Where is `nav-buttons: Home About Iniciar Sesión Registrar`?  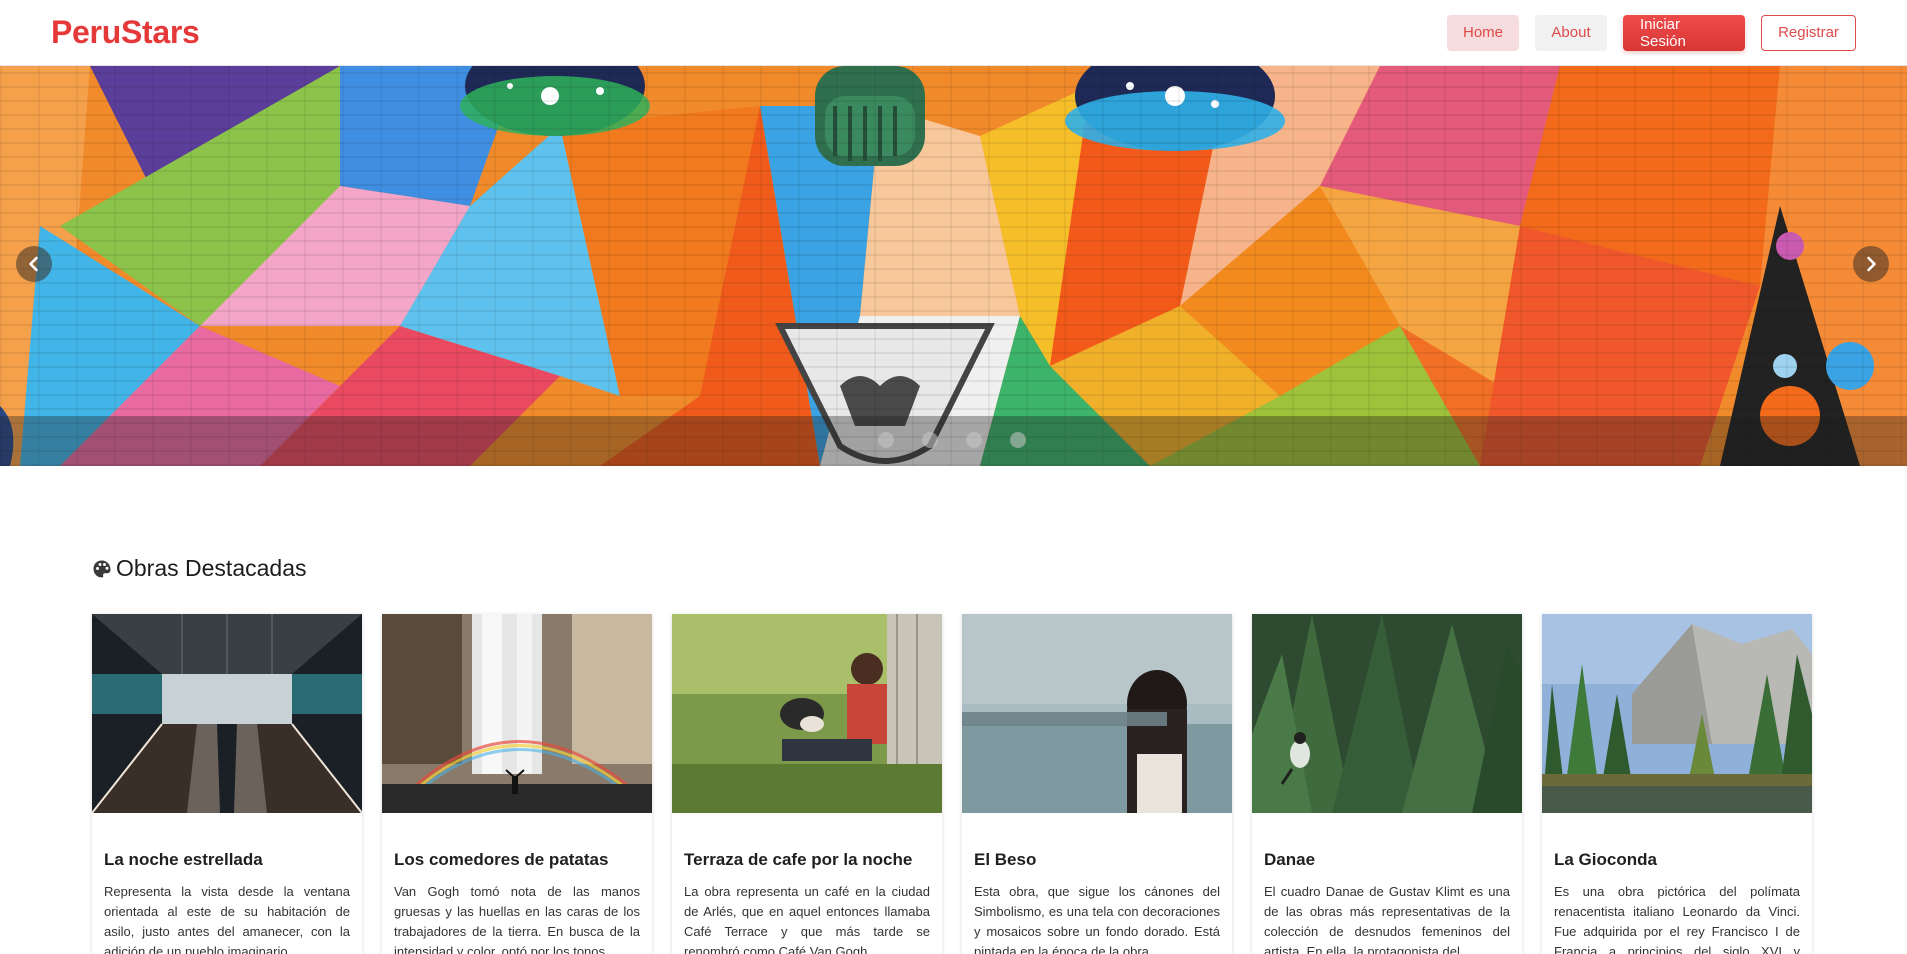
nav-buttons: Home About Iniciar Sesión Registrar is located at coordinates (1651, 32).